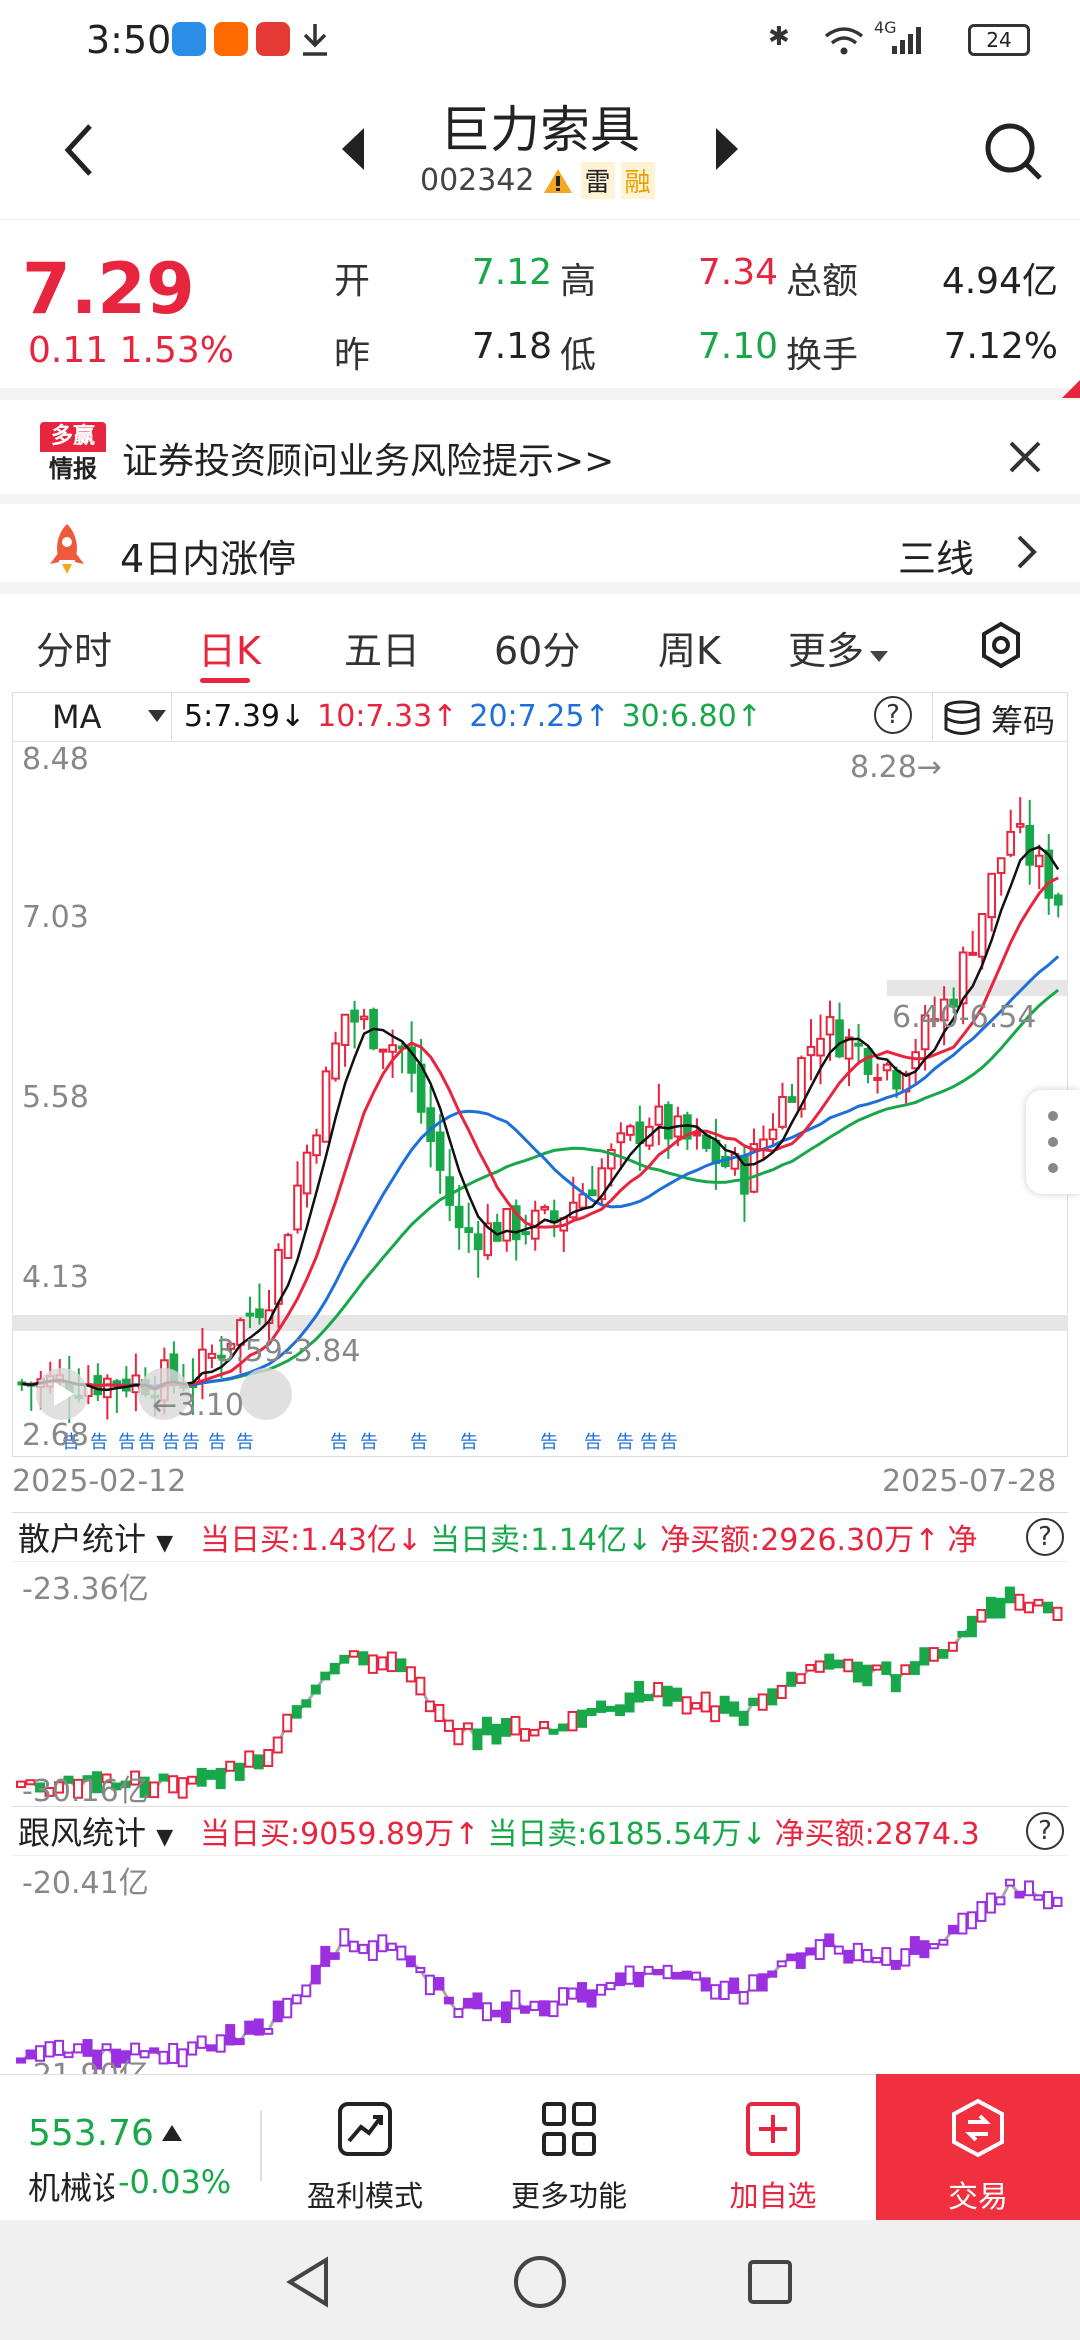 This screenshot has height=2340, width=1080. I want to click on nav-recents-icon, so click(770, 2282).